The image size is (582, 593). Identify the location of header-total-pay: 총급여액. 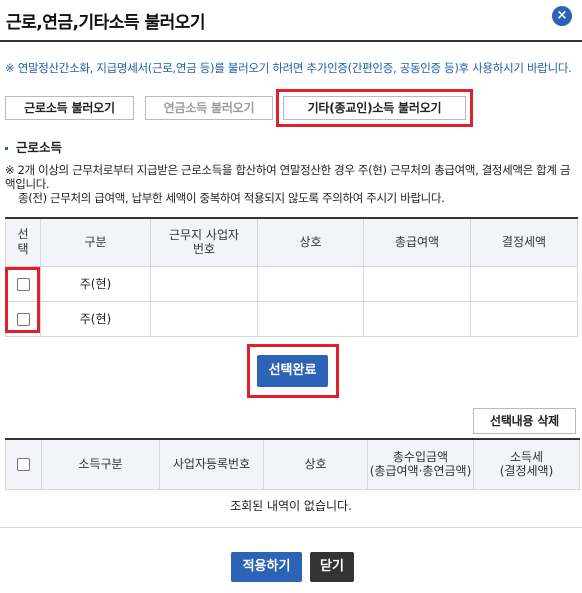
(417, 242).